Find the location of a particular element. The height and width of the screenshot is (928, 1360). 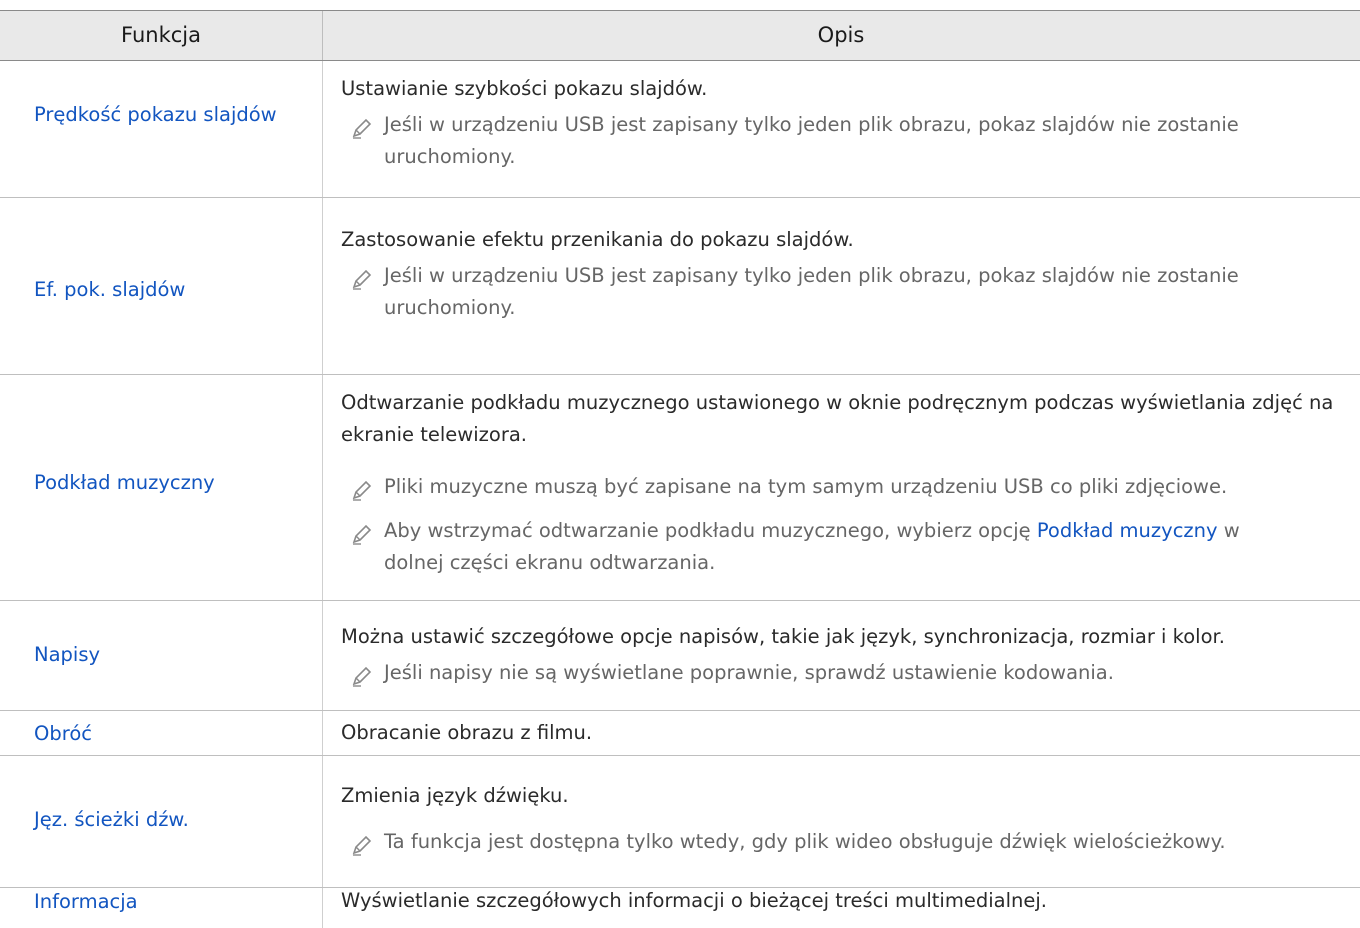

table-row: Obróć Obracanie obrazu z filmu. is located at coordinates (680, 733).